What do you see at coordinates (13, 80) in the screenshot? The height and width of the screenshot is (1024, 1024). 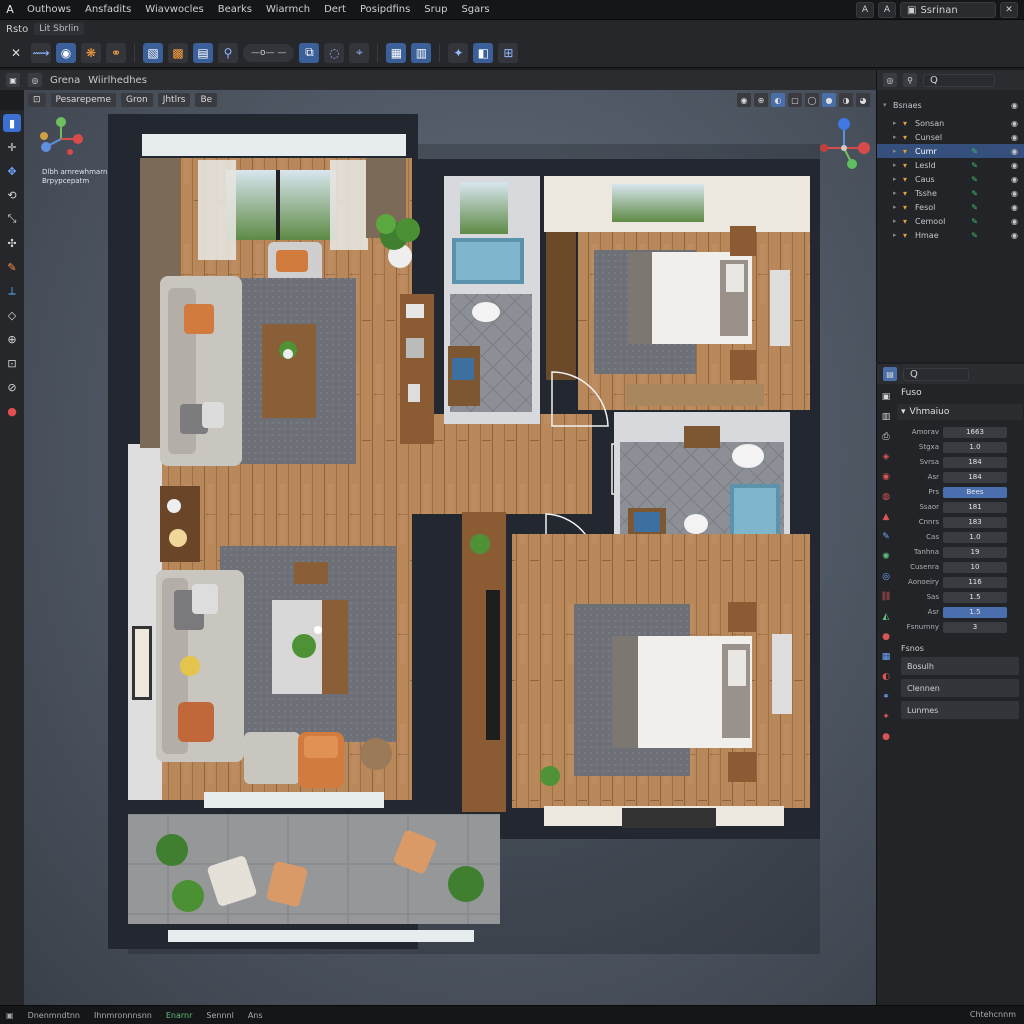 I see `editor-type-icon: ▣` at bounding box center [13, 80].